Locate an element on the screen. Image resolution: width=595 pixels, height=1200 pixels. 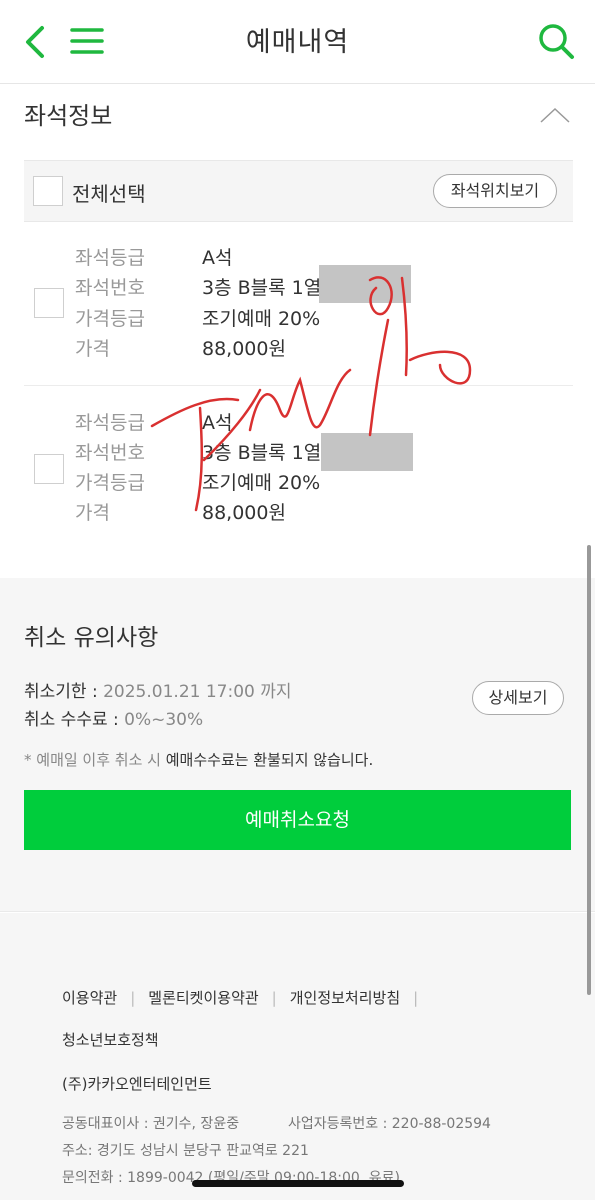
company-name: (주)카카오엔터테인먼트 is located at coordinates (137, 1084).